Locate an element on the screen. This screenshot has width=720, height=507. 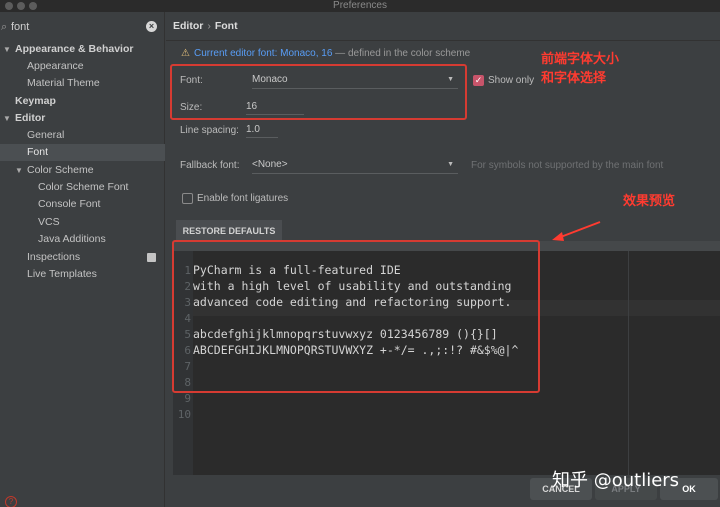
settings-search: ⌕ font × is located at coordinates (82, 28).